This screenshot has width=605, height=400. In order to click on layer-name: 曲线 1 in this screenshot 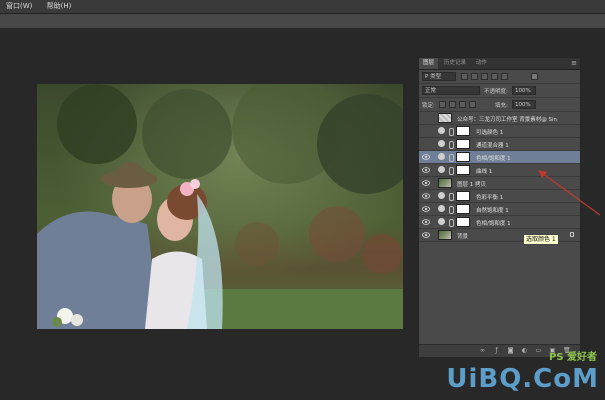, I will do `click(526, 171)`.